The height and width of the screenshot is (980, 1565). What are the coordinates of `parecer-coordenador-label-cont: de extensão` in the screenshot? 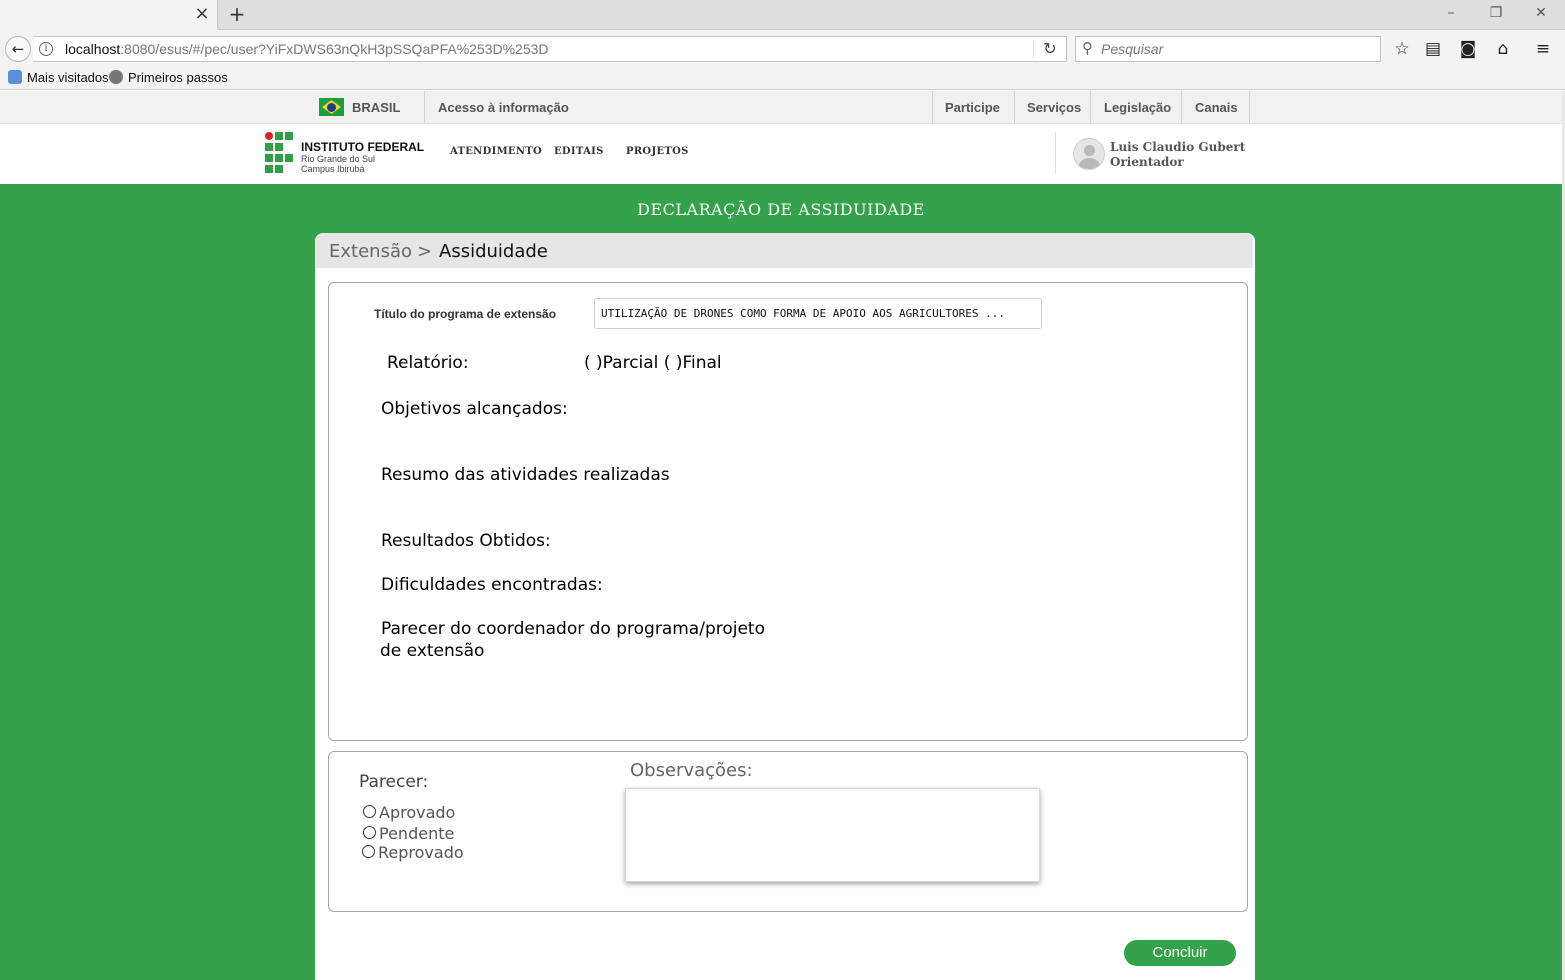 It's located at (432, 651).